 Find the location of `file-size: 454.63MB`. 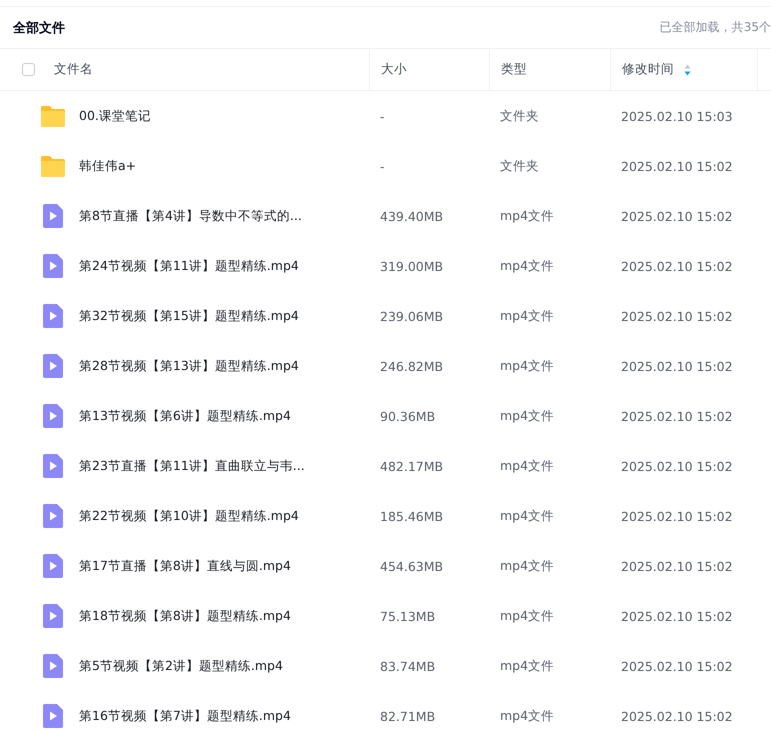

file-size: 454.63MB is located at coordinates (412, 566).